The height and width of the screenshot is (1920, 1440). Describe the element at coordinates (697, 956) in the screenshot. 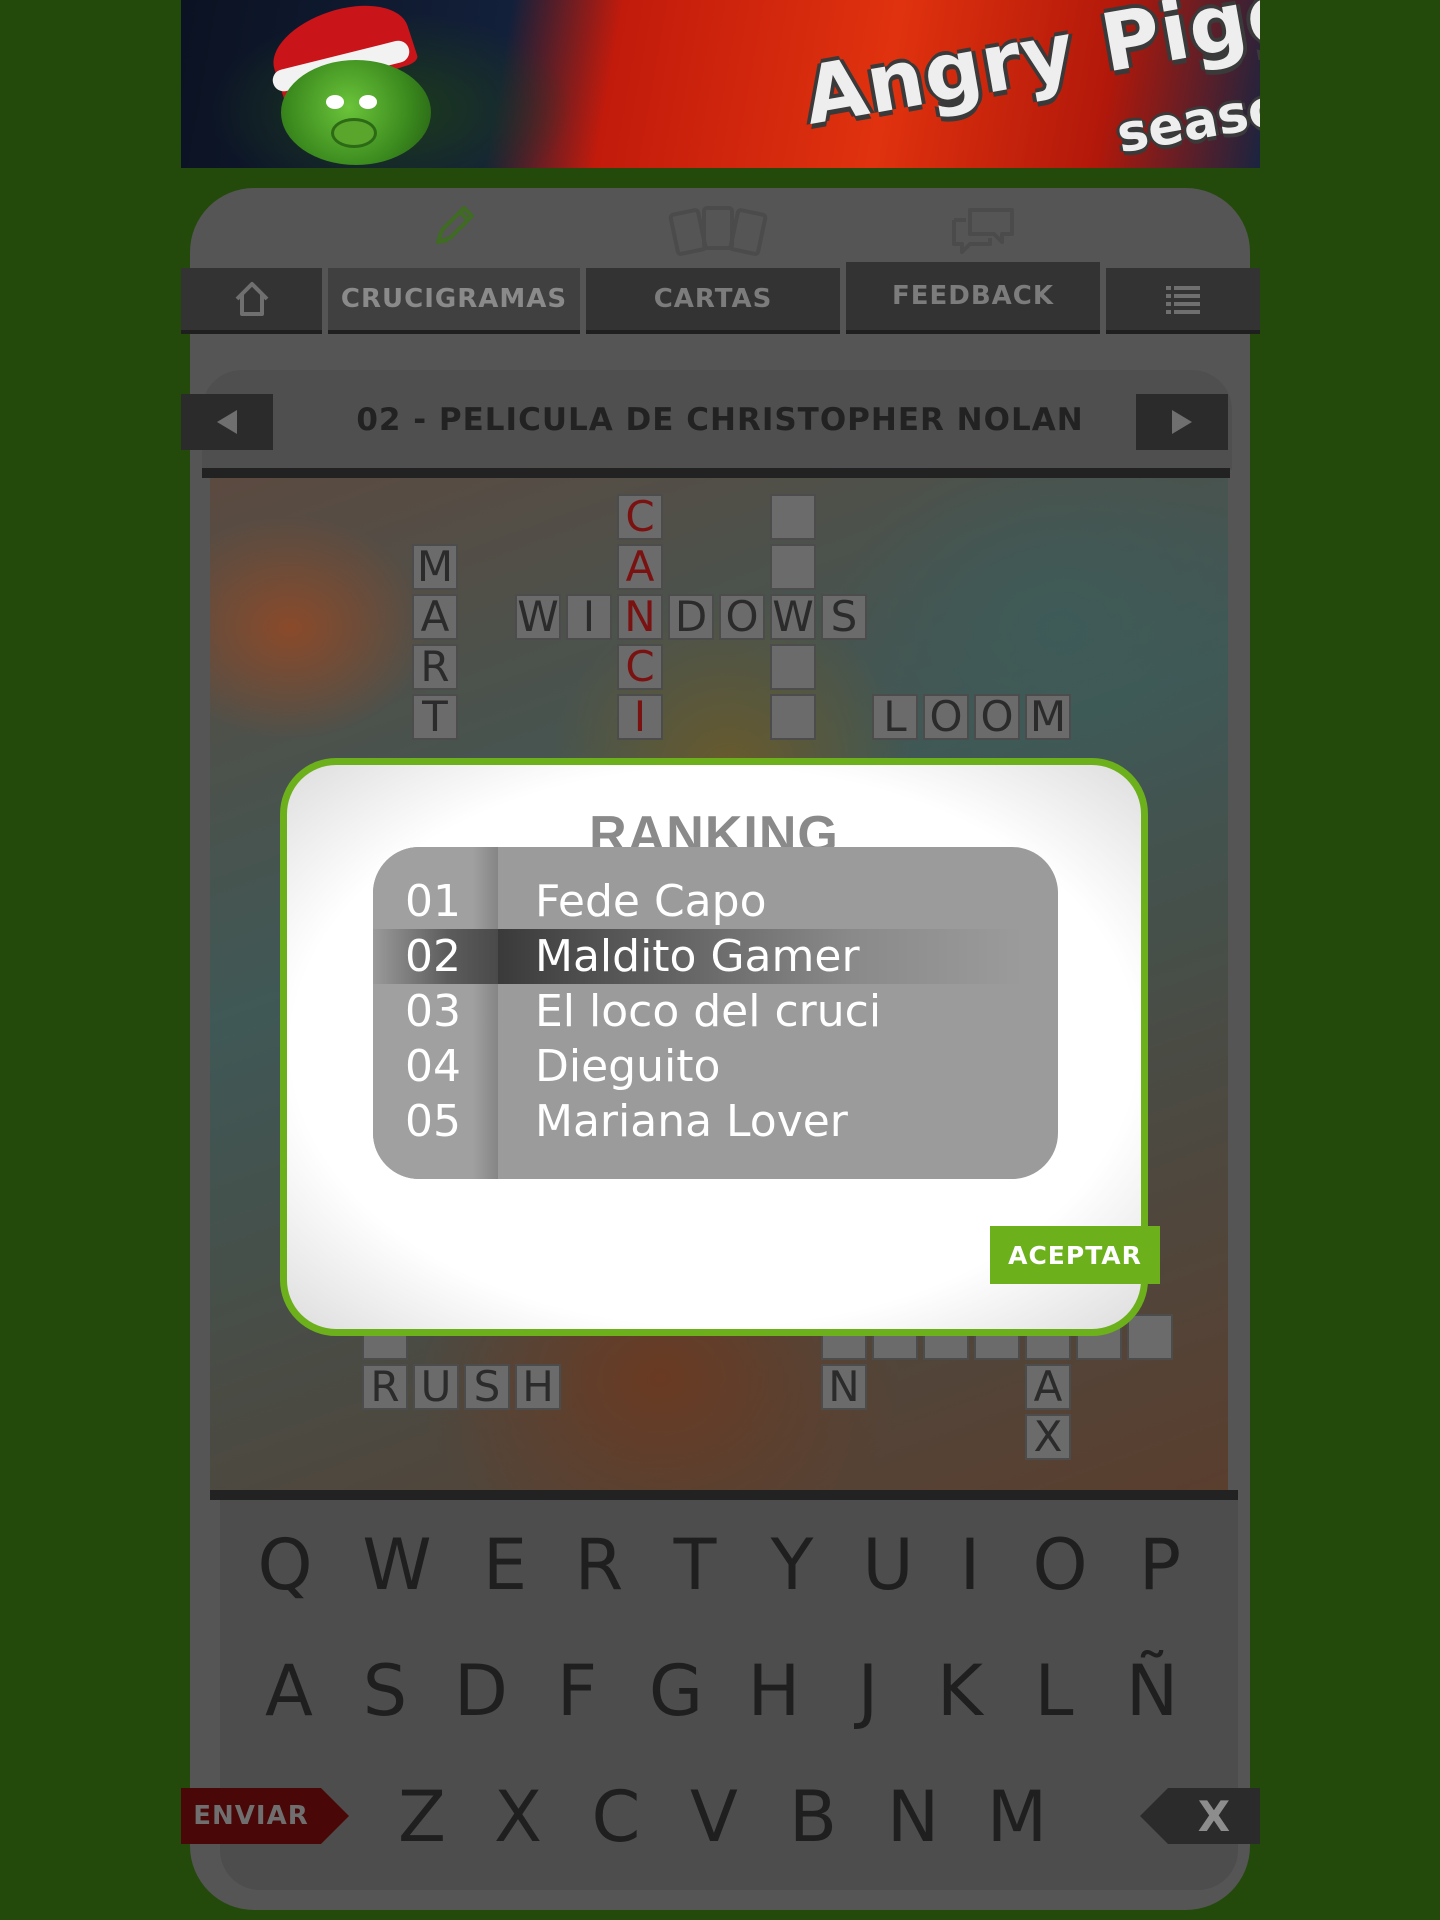

I see `rank-player-name: Maldito Gamer` at that location.